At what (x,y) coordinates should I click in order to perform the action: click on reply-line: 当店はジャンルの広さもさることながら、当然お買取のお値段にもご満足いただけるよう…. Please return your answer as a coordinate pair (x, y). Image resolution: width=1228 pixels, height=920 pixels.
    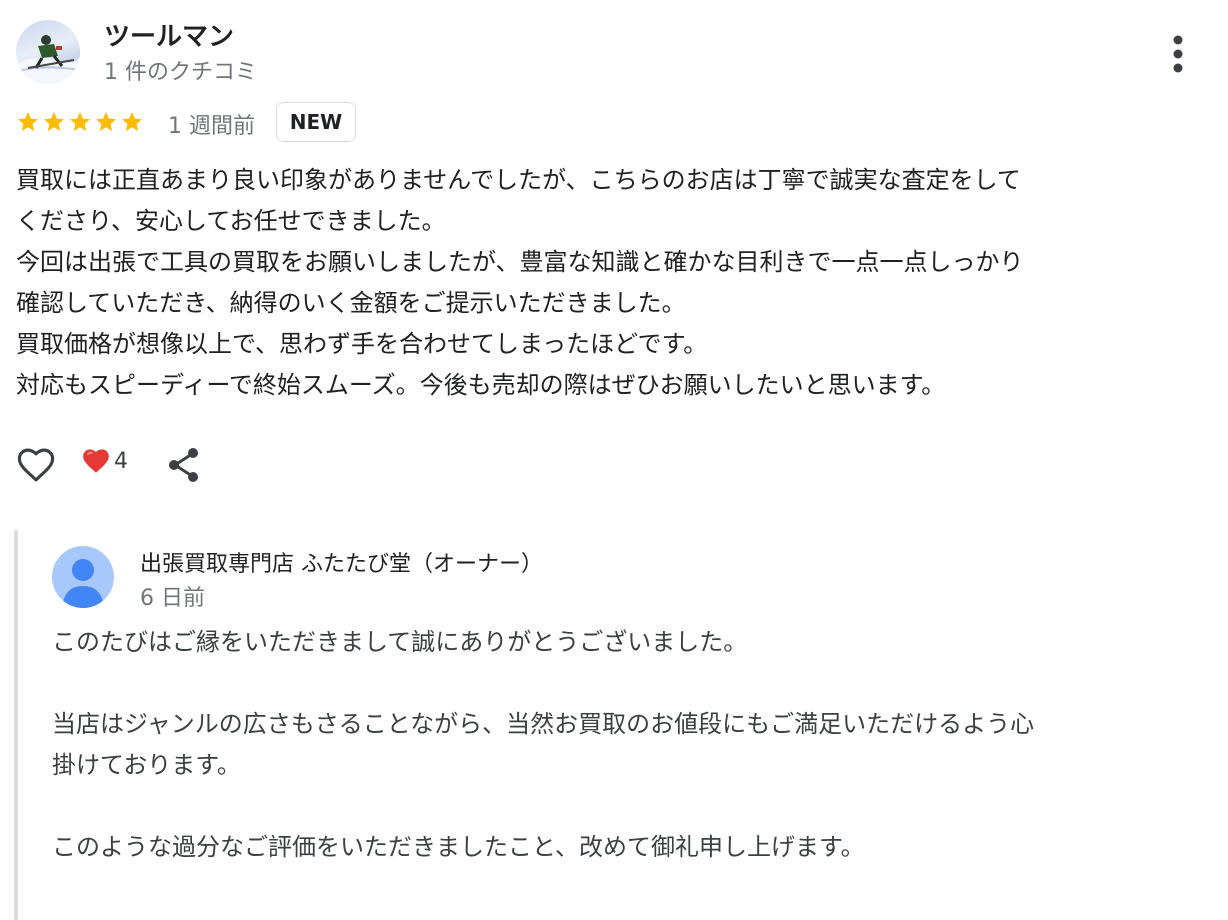
    Looking at the image, I should click on (543, 724).